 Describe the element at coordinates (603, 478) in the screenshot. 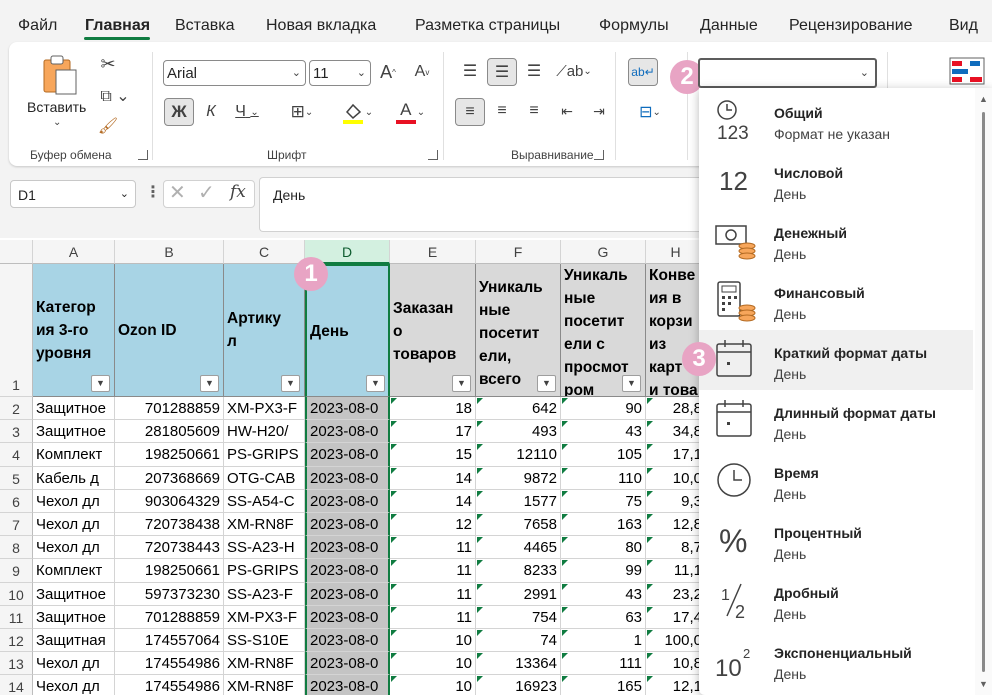

I see `table-cell: 110` at that location.